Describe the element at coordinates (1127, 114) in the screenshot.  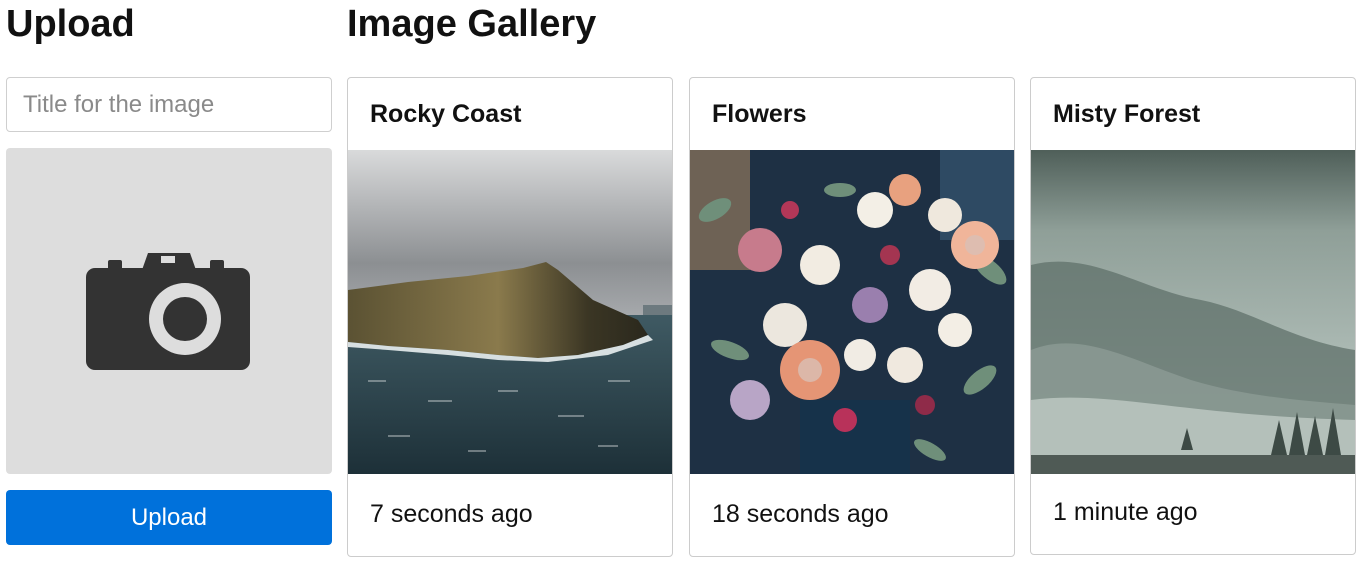
I see `card-title: Misty Forest` at that location.